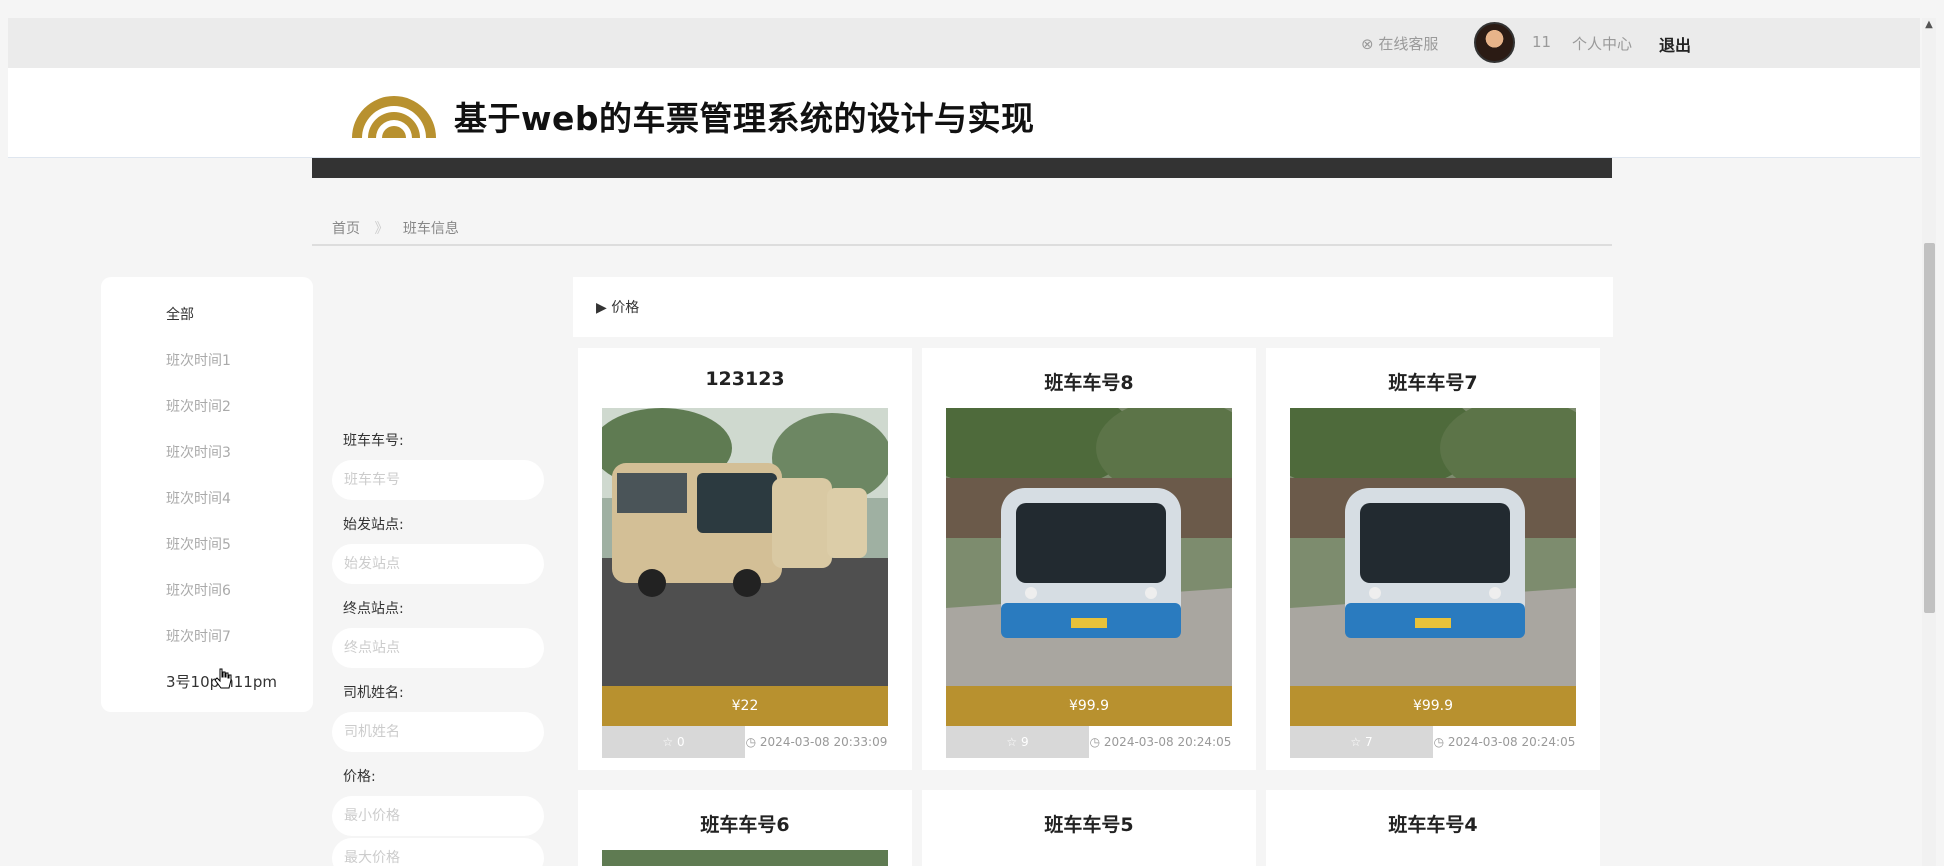 The width and height of the screenshot is (1944, 866). What do you see at coordinates (373, 609) in the screenshot?
I see `end-station-label: 终点站点:` at bounding box center [373, 609].